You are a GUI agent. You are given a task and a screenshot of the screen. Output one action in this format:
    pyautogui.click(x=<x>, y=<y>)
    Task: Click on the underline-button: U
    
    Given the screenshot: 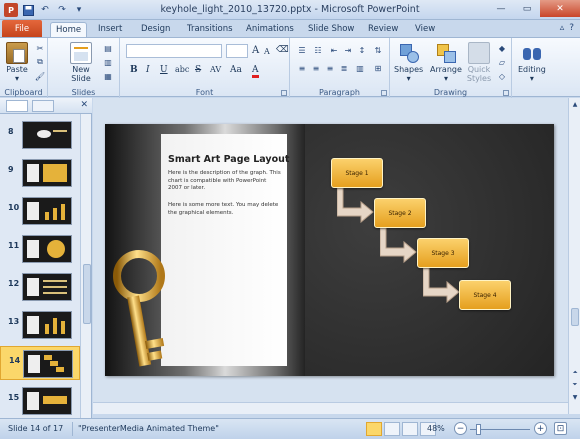 What is the action you would take?
    pyautogui.click(x=164, y=70)
    